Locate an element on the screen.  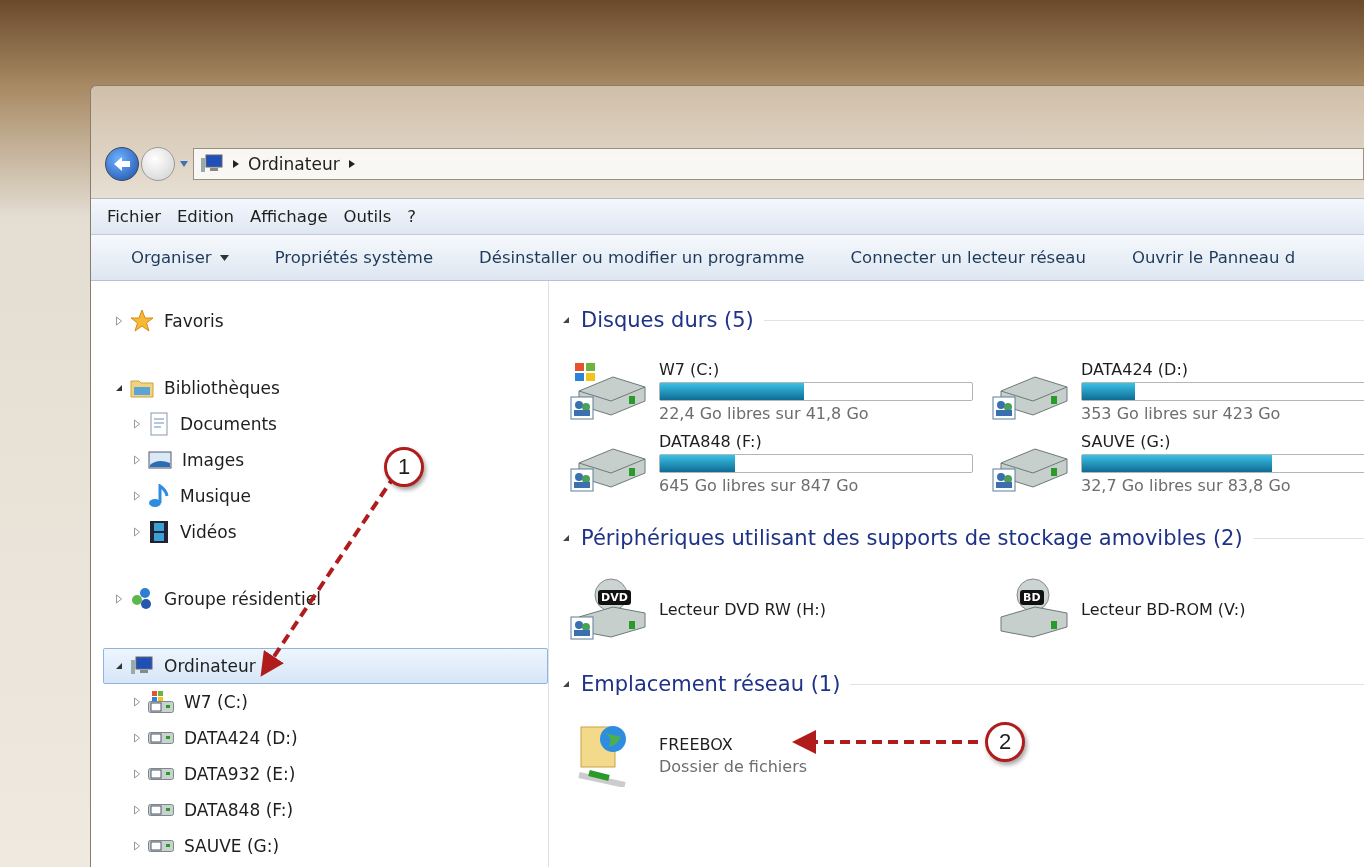
tree-item: Bibliothèques is located at coordinates (192, 388).